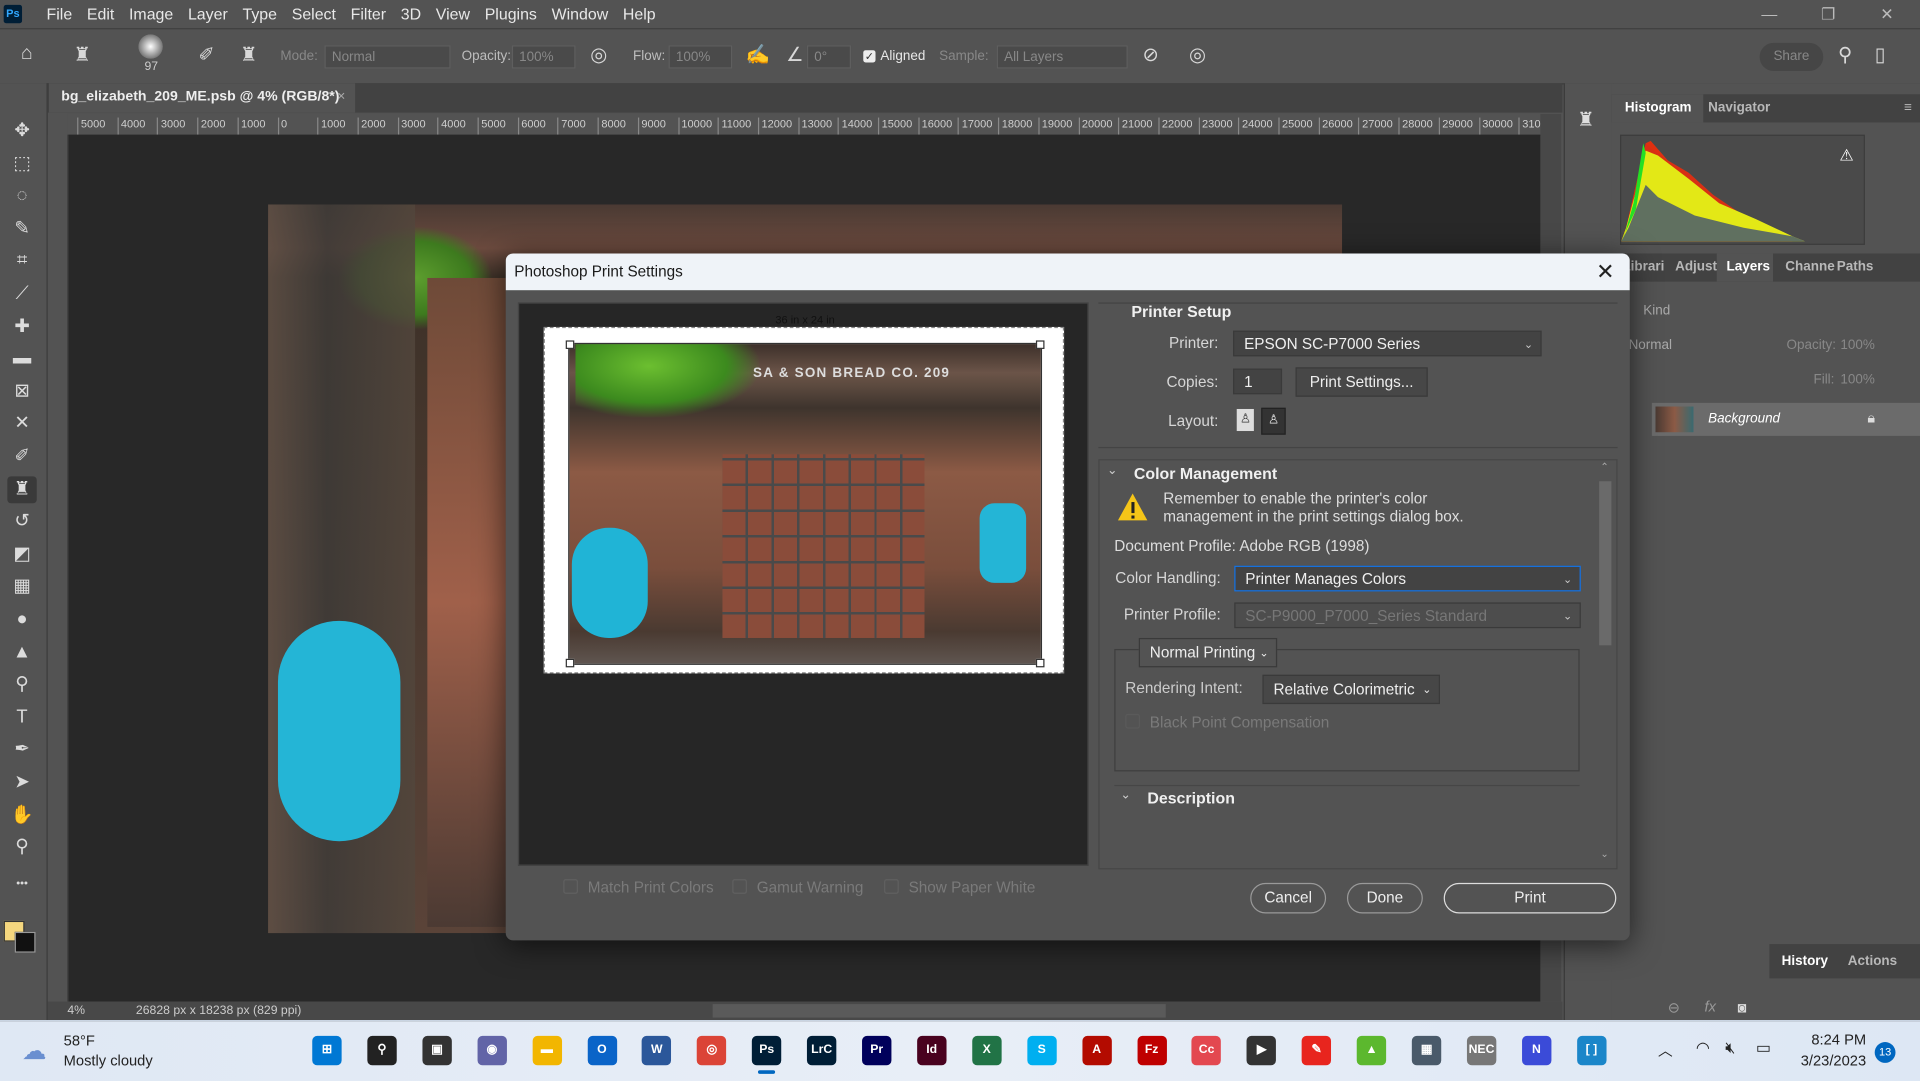 The height and width of the screenshot is (1081, 1920). What do you see at coordinates (1245, 420) in the screenshot?
I see `portrait-icon: ♙` at bounding box center [1245, 420].